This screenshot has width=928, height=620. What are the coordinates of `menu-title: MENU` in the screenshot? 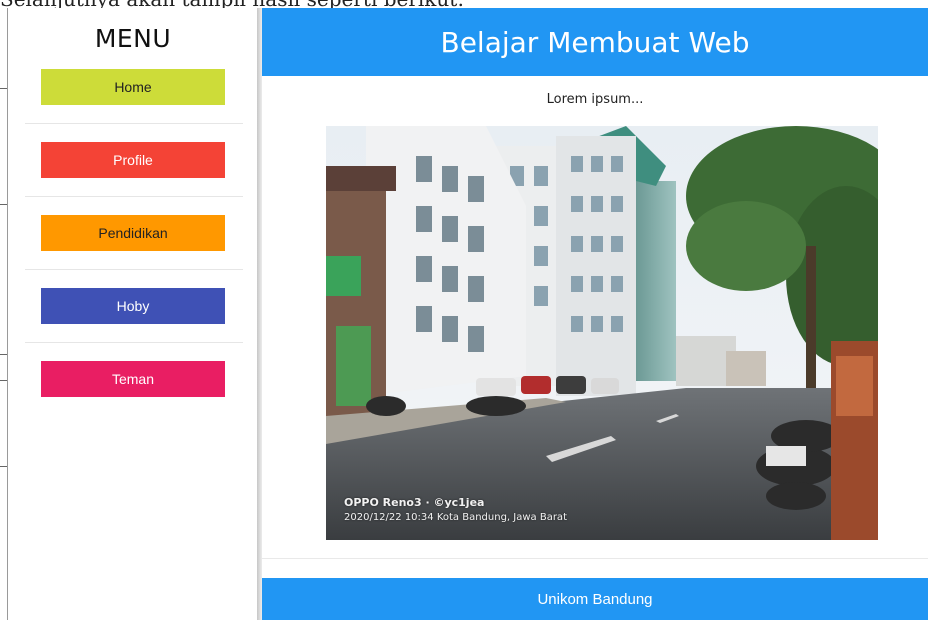 It's located at (133, 38).